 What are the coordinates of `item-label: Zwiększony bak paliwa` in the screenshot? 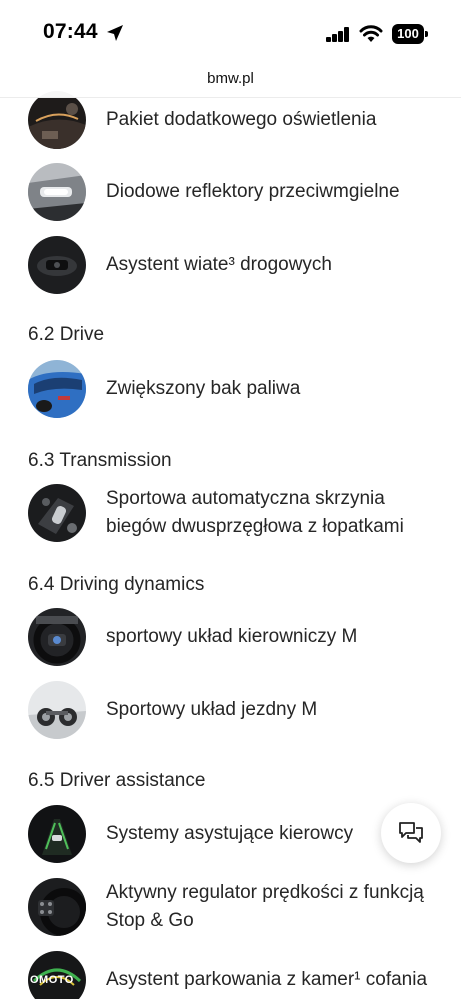 It's located at (203, 388).